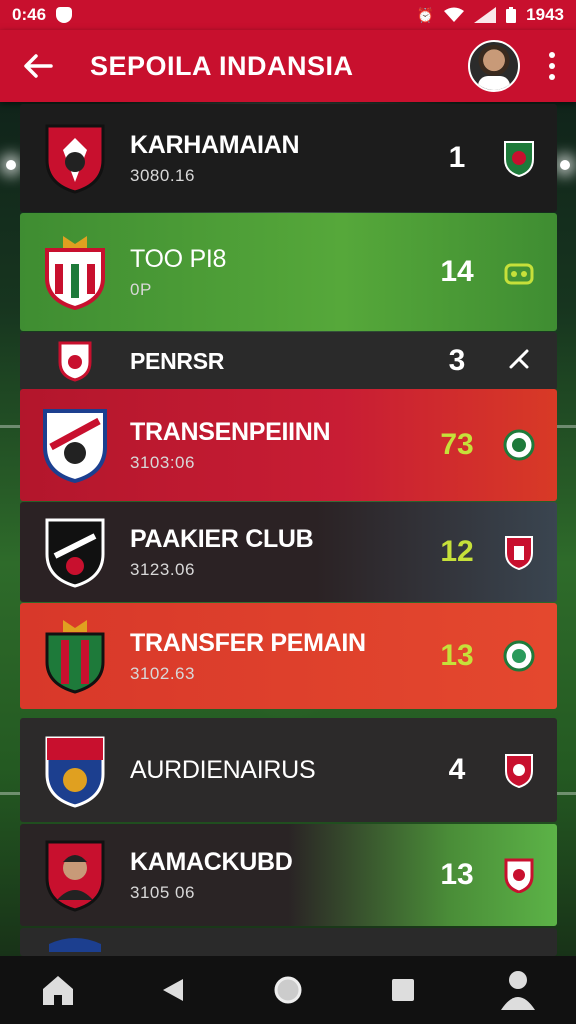 The width and height of the screenshot is (576, 1024). What do you see at coordinates (288, 15) in the screenshot?
I see `status-bar: 0:46 ⏰ 1943` at bounding box center [288, 15].